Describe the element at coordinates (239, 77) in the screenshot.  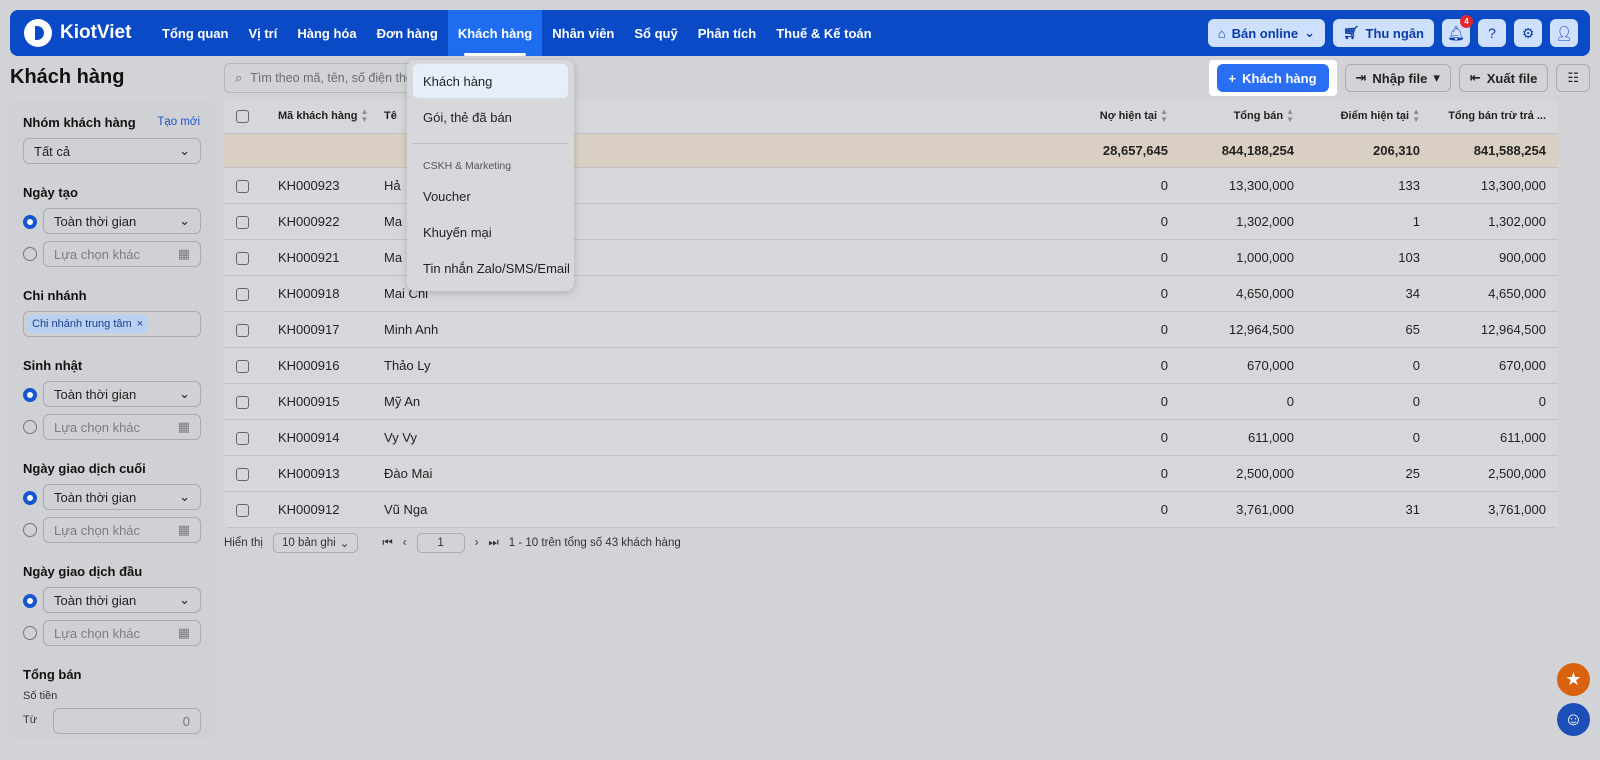
I see `search-icon: ⌕` at that location.